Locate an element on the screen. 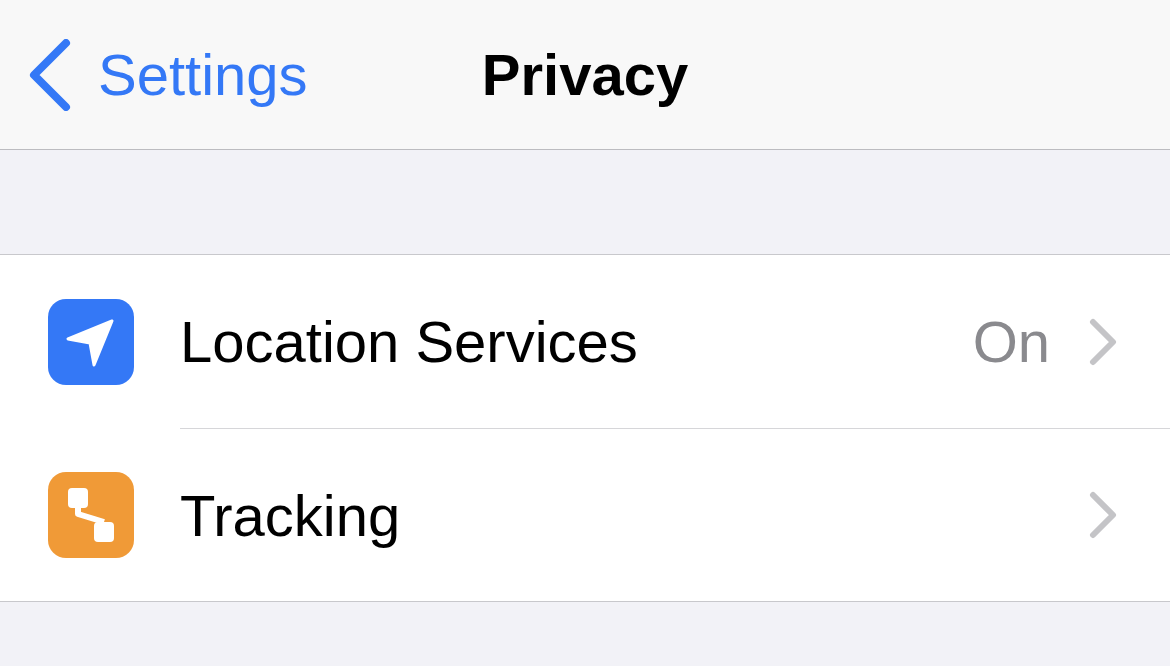 Image resolution: width=1170 pixels, height=666 pixels. row-value: On is located at coordinates (1011, 341).